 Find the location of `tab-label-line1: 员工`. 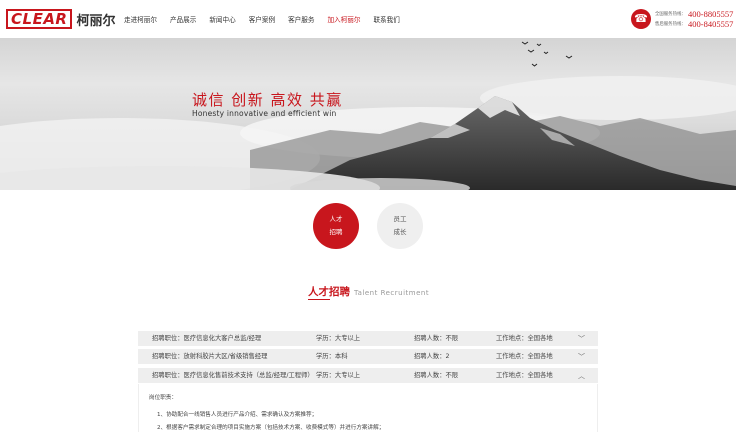

tab-label-line1: 员工 is located at coordinates (400, 219).